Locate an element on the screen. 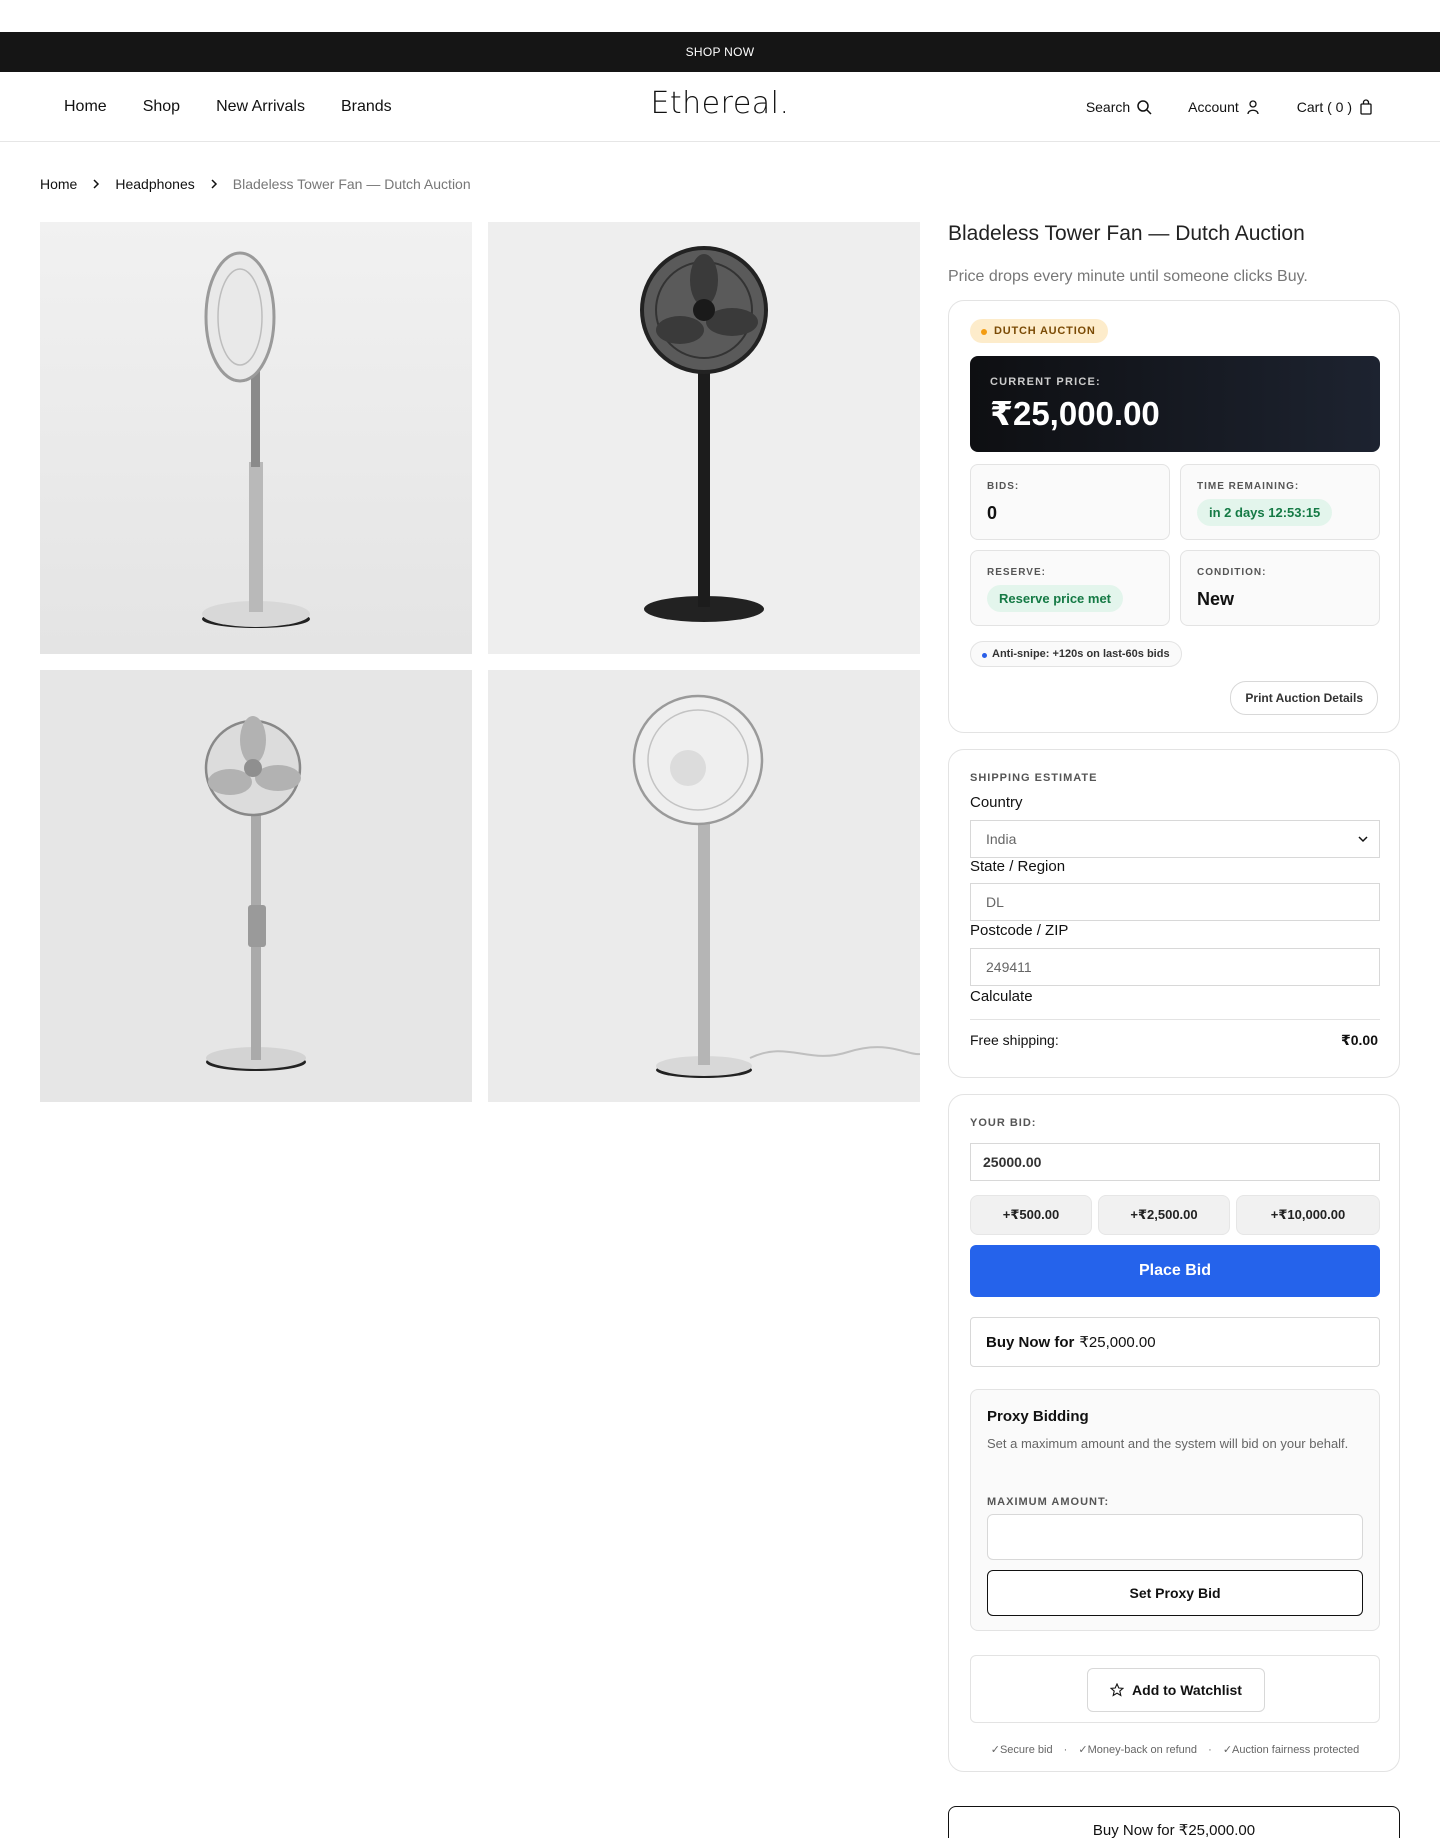 The width and height of the screenshot is (1440, 1838). breadcrumb-category: Headphones is located at coordinates (154, 184).